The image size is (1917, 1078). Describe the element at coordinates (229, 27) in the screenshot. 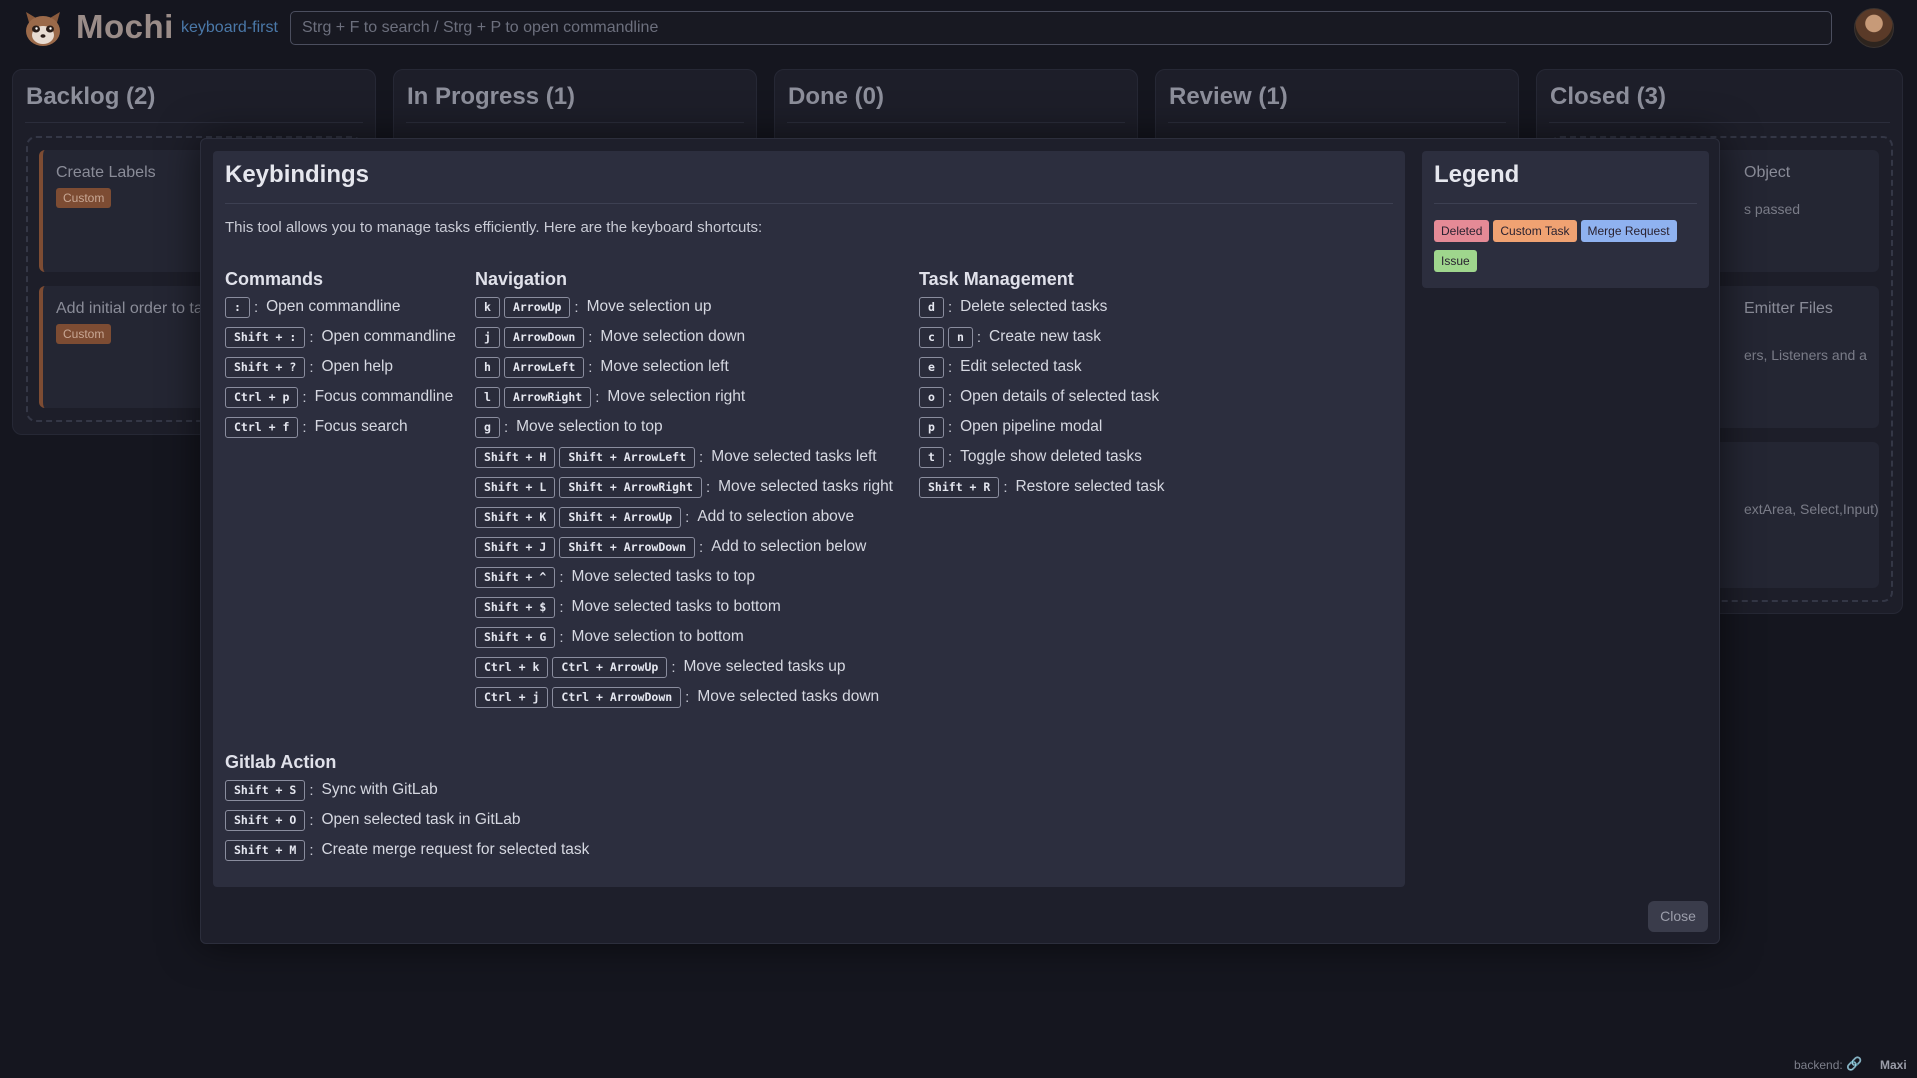

I see `app-subtitle: keyboard-first` at that location.